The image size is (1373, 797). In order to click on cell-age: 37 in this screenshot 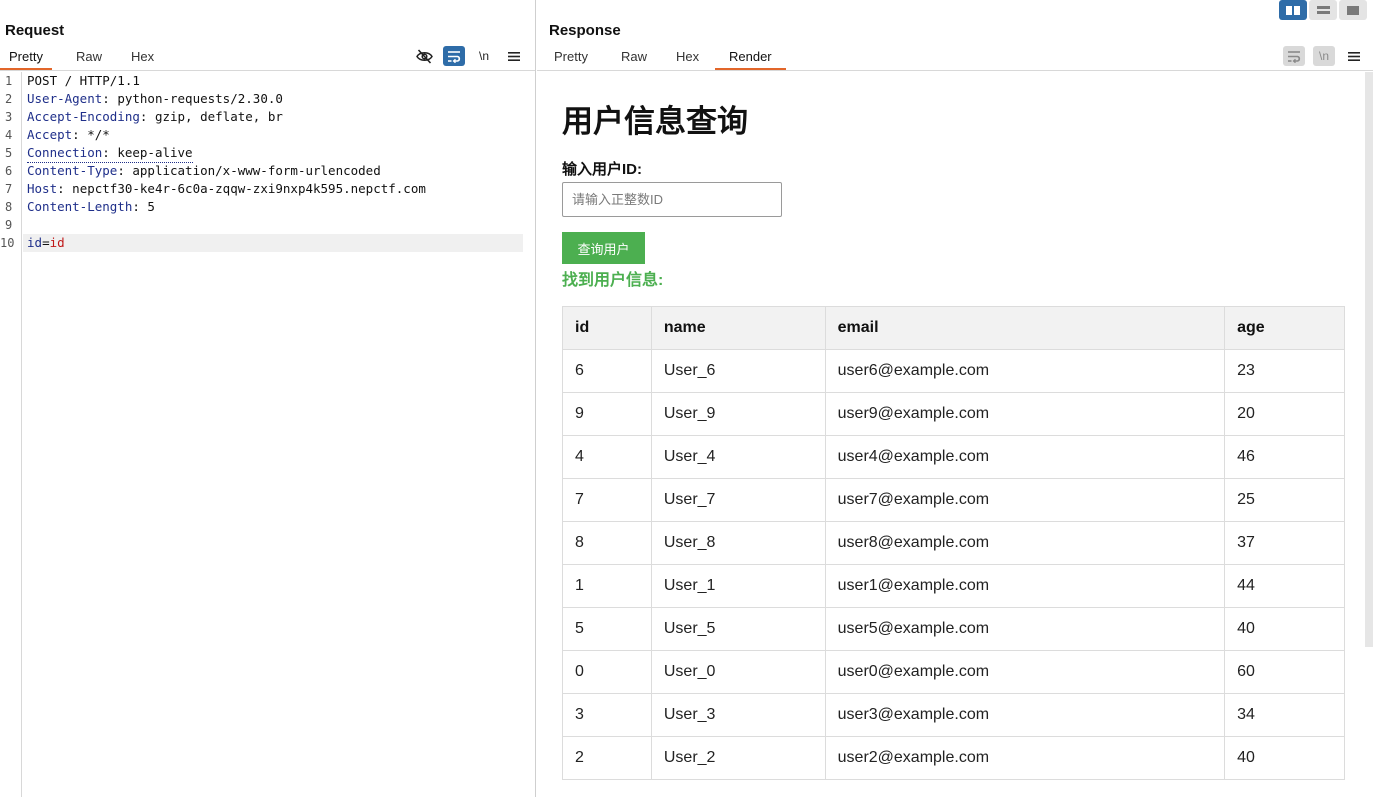, I will do `click(1284, 543)`.